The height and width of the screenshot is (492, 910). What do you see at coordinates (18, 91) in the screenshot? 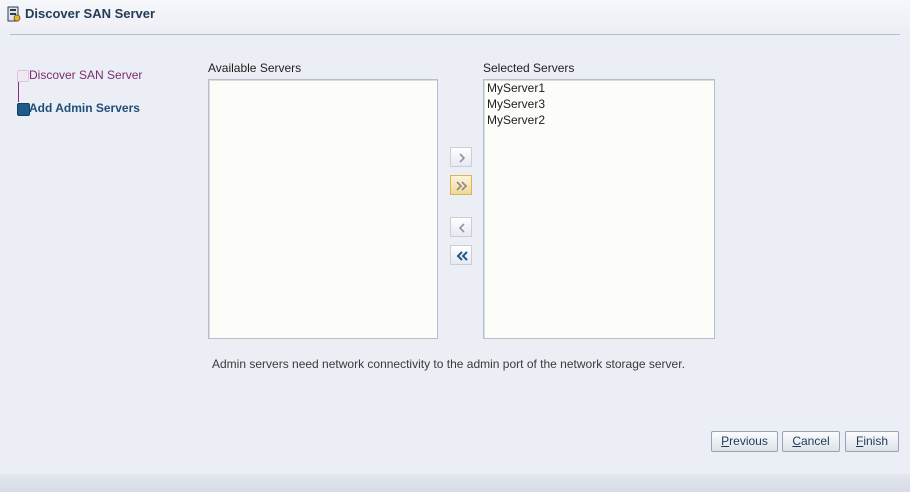
I see `train-connector` at bounding box center [18, 91].